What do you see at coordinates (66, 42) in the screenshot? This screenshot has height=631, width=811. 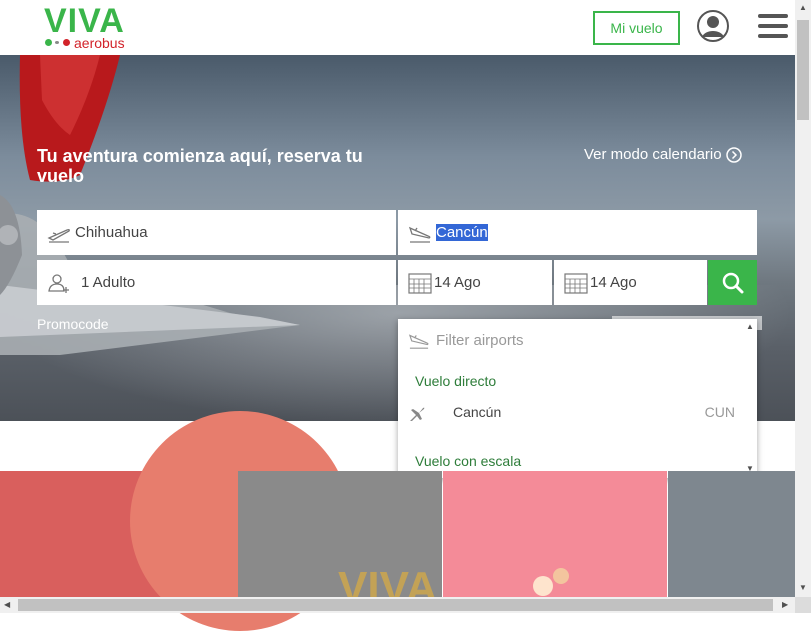 I see `logo-dot-red` at bounding box center [66, 42].